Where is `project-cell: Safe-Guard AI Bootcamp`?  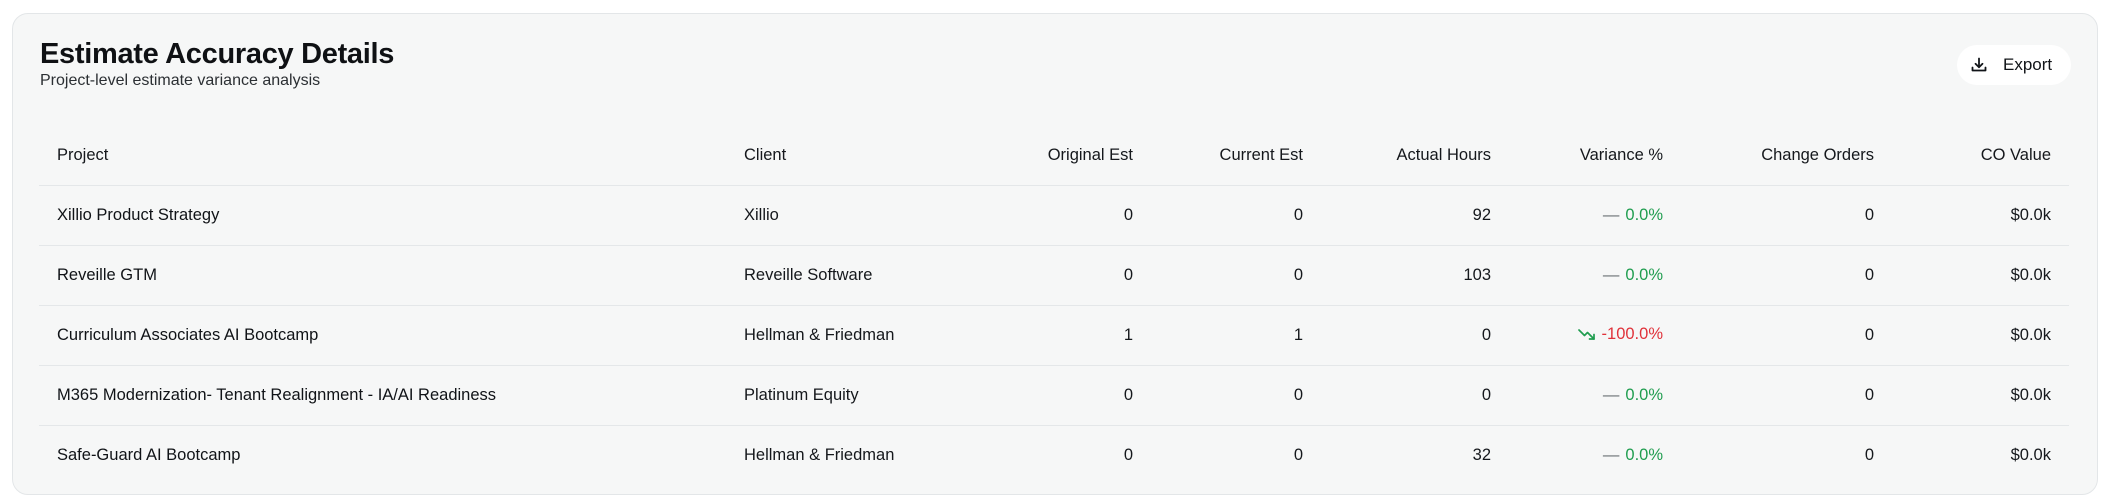
project-cell: Safe-Guard AI Bootcamp is located at coordinates (149, 455).